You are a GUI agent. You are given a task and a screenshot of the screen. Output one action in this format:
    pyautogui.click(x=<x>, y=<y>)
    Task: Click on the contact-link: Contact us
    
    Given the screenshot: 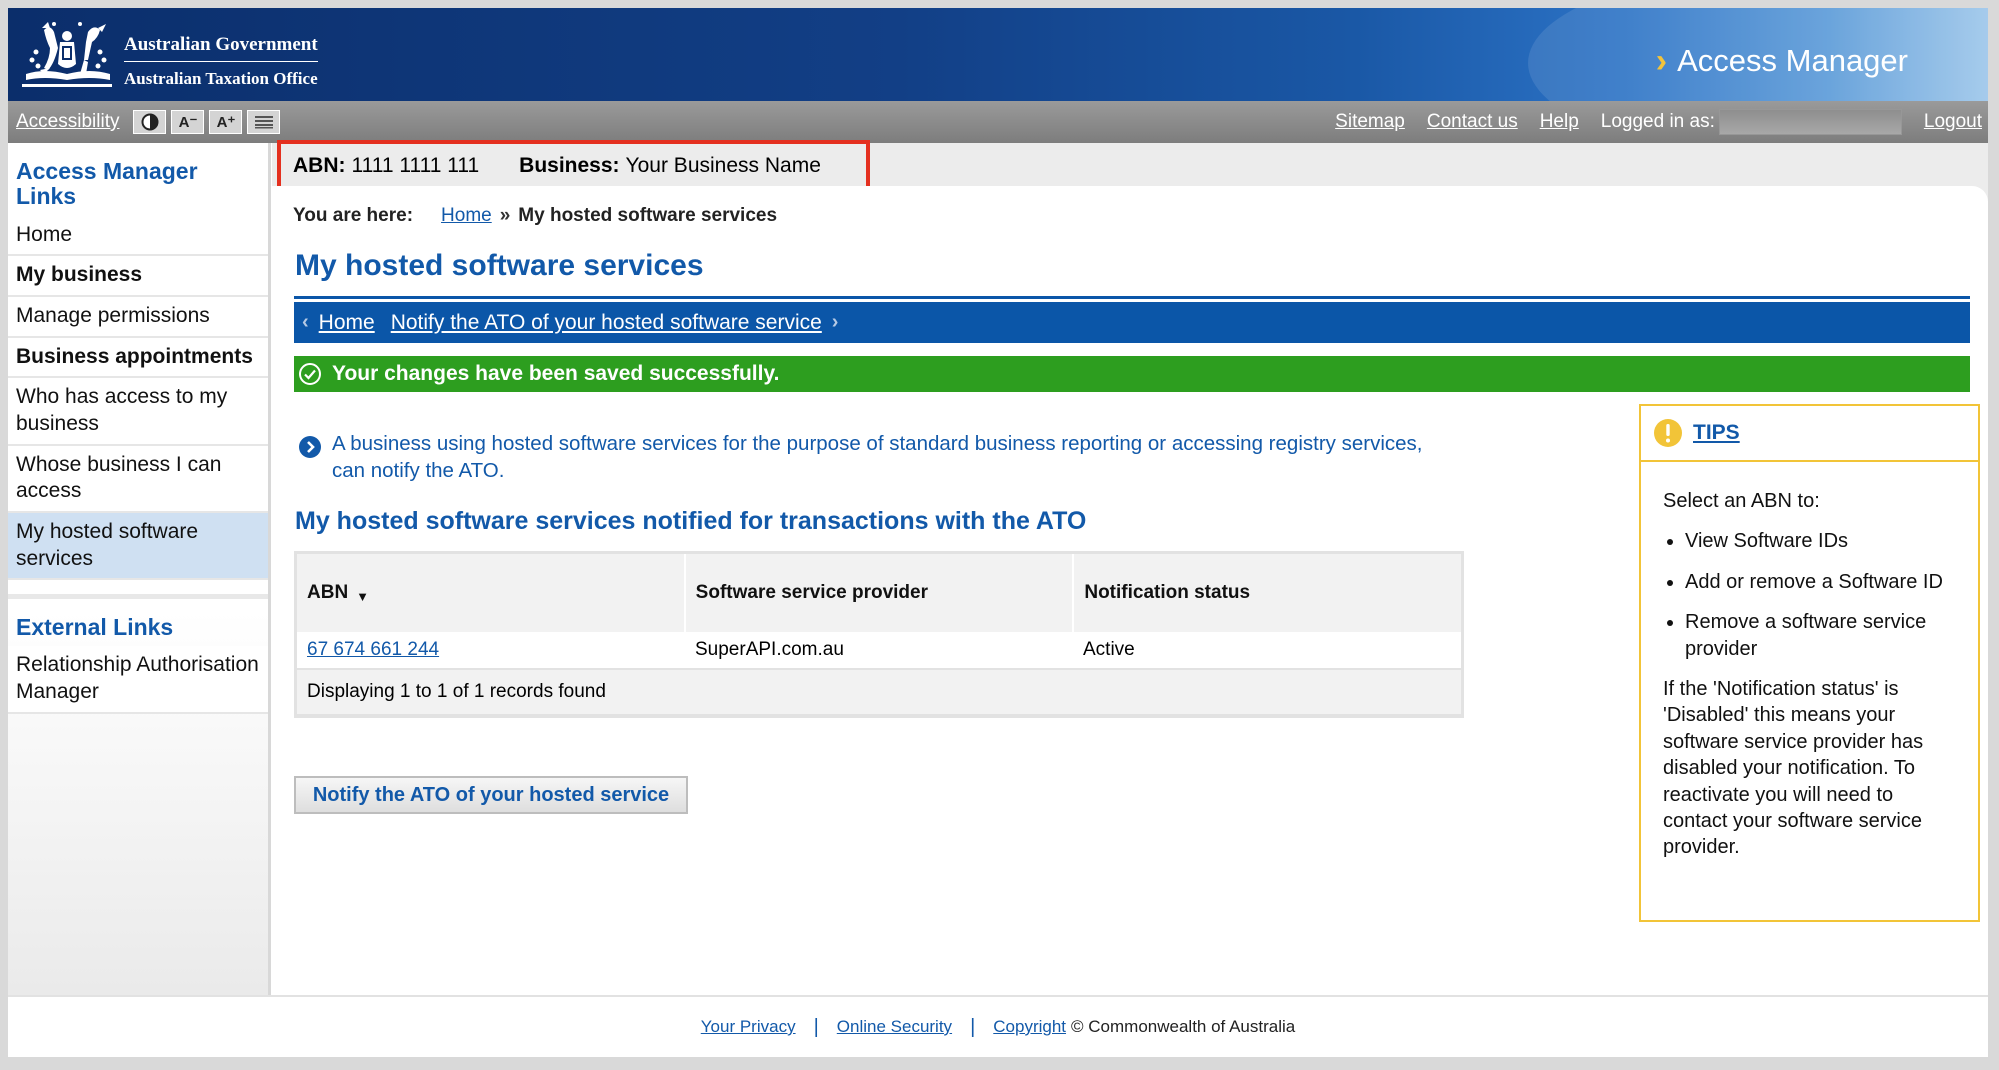 What is the action you would take?
    pyautogui.click(x=1472, y=122)
    